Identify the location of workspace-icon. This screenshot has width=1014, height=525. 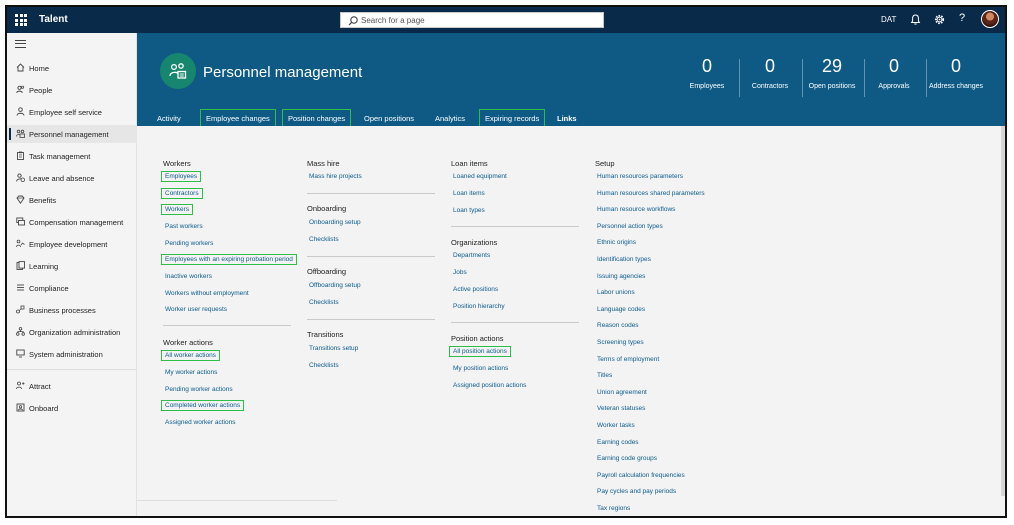
(178, 71).